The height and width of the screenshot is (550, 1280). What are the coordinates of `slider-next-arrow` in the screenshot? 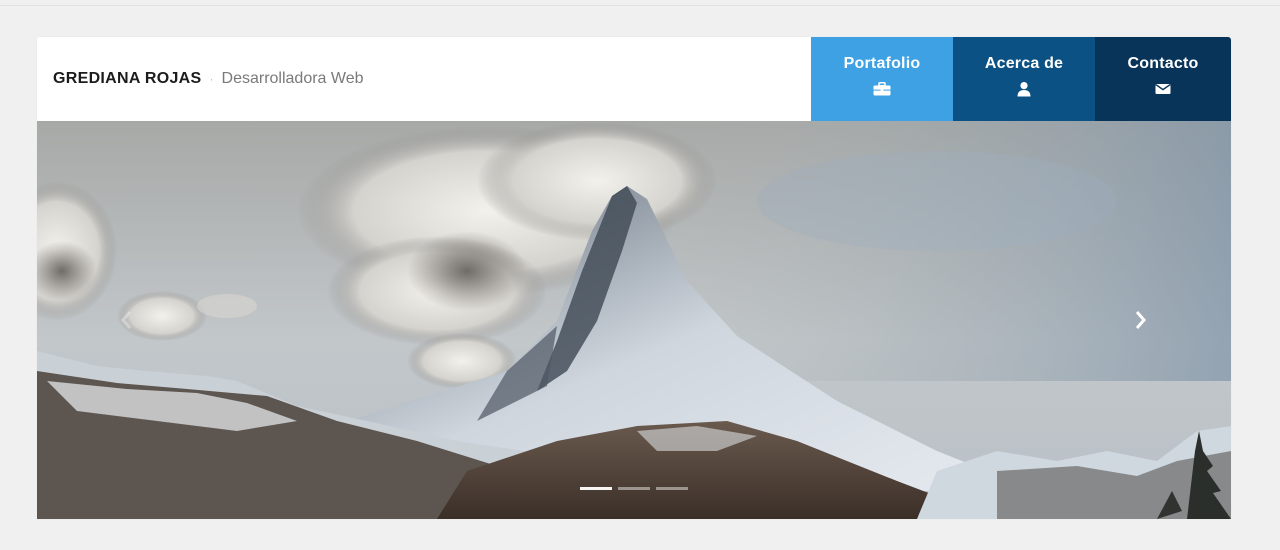 It's located at (1141, 320).